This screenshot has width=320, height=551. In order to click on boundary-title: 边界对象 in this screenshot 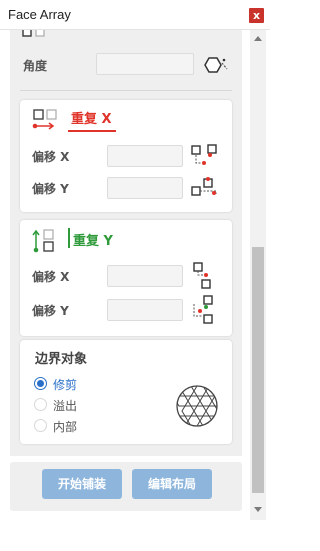, I will do `click(61, 359)`.